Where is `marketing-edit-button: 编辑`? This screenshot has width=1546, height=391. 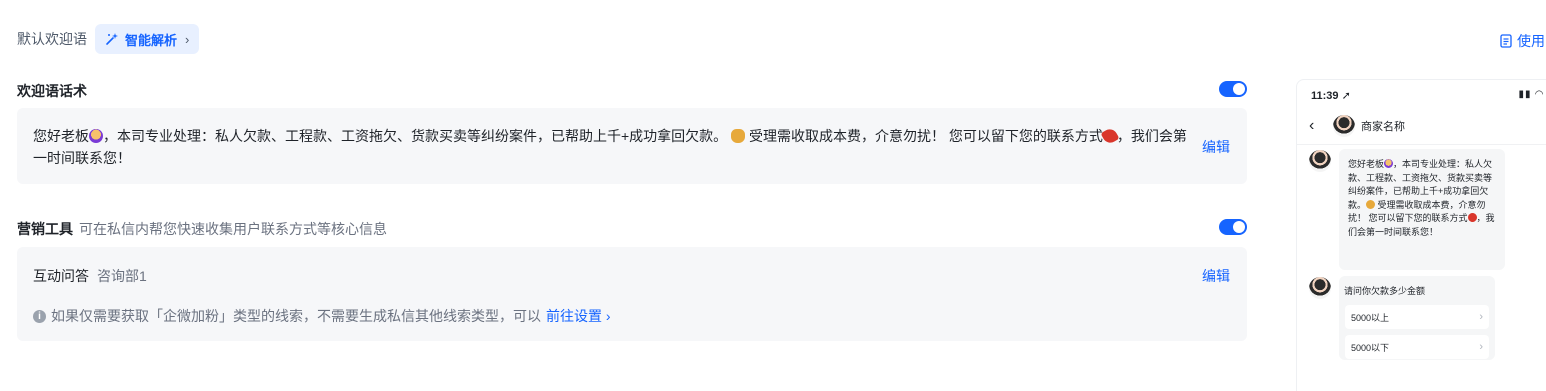
marketing-edit-button: 编辑 is located at coordinates (1216, 276).